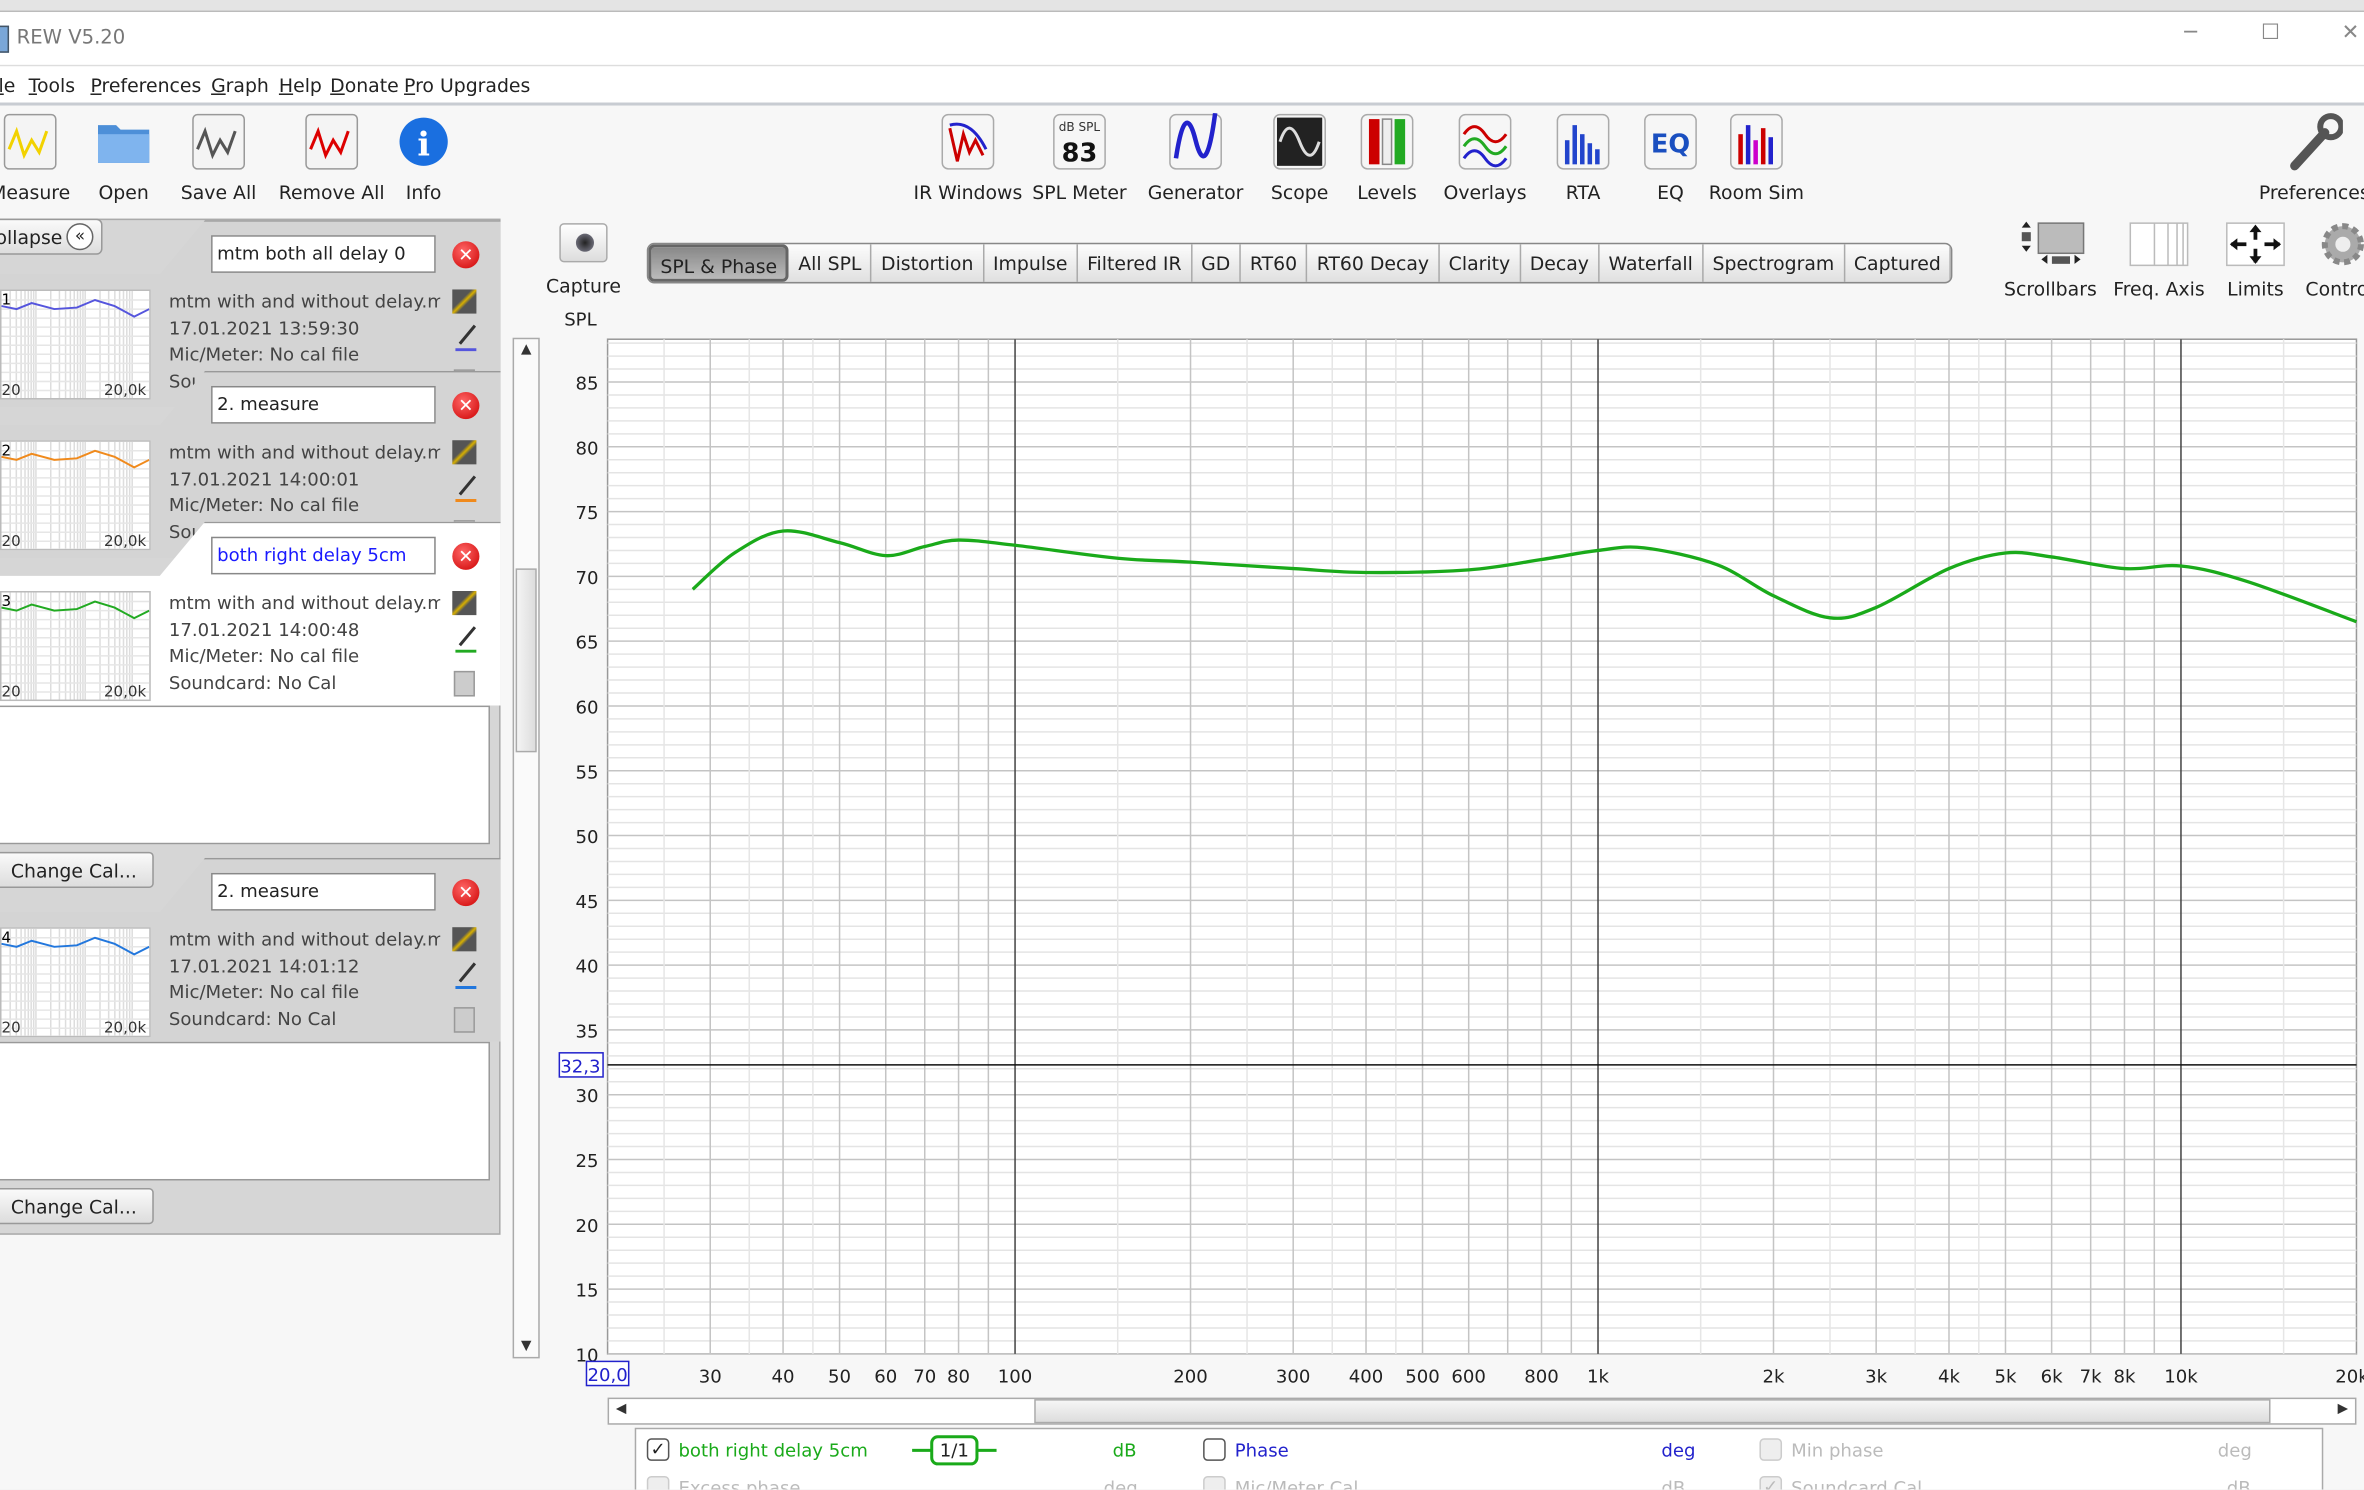 The height and width of the screenshot is (1490, 2364). I want to click on measurement-name-input: both right delay 5cm, so click(323, 555).